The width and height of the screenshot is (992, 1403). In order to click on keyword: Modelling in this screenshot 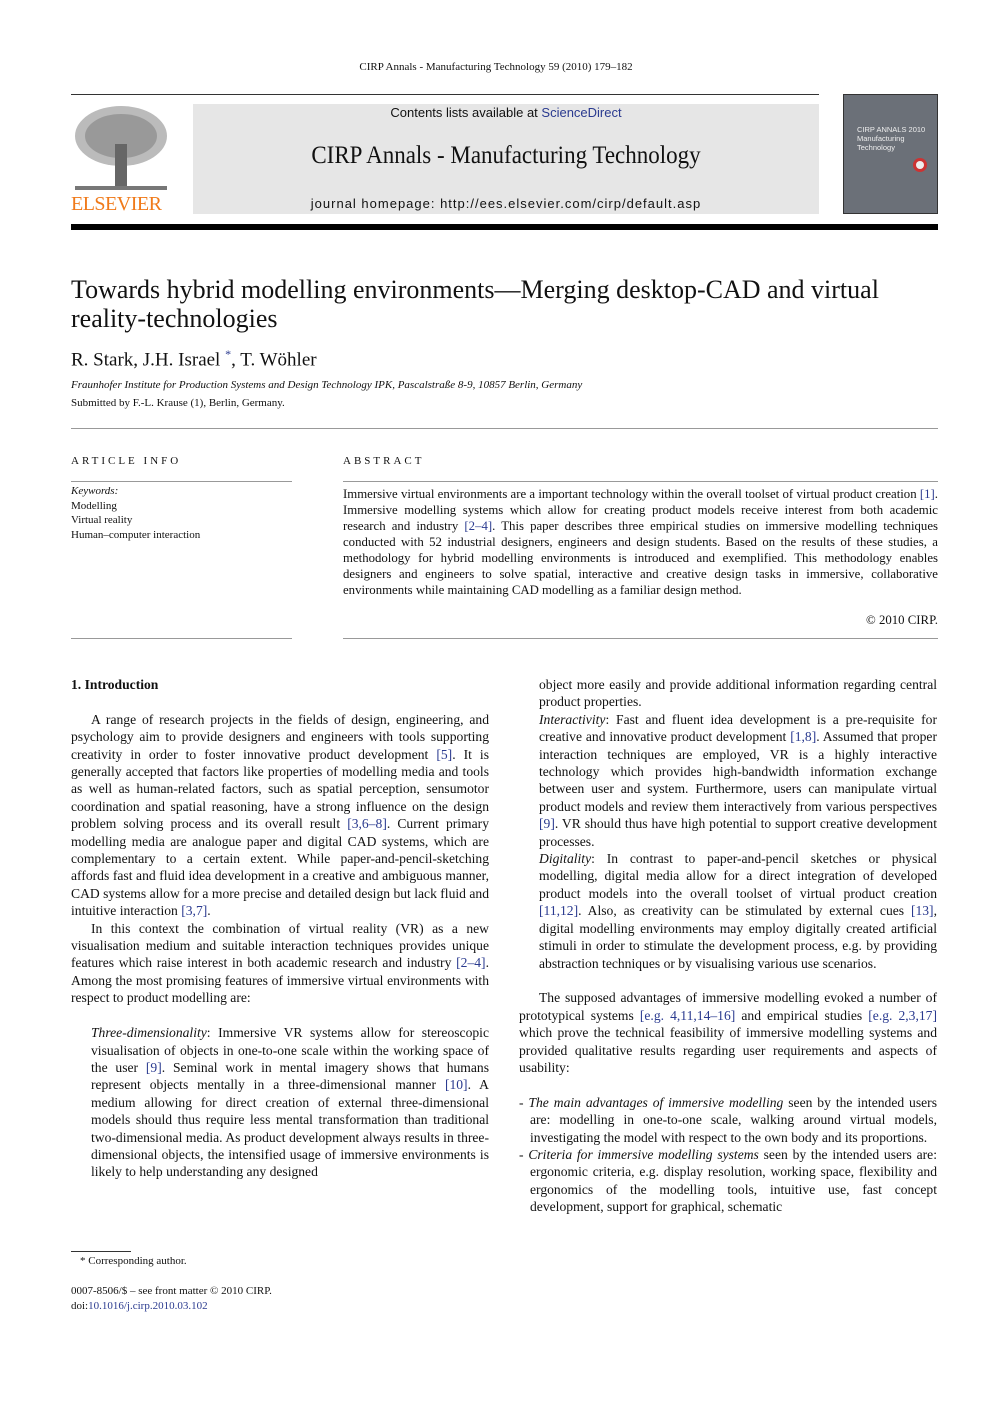, I will do `click(94, 505)`.